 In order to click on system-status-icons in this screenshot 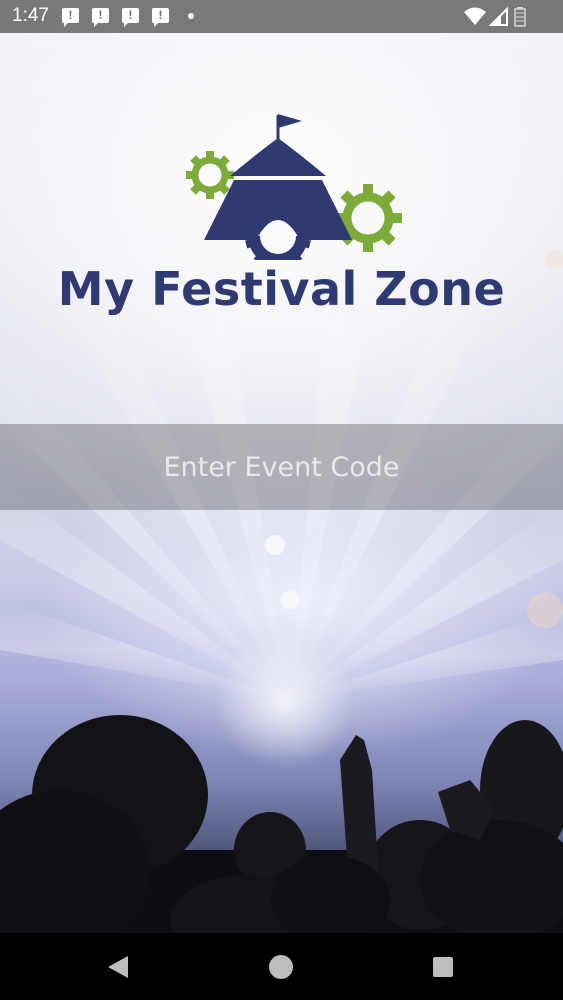, I will do `click(495, 16)`.